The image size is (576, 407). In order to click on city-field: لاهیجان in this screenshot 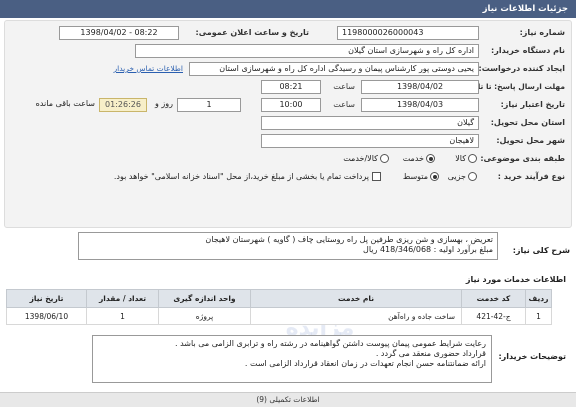, I will do `click(370, 141)`.